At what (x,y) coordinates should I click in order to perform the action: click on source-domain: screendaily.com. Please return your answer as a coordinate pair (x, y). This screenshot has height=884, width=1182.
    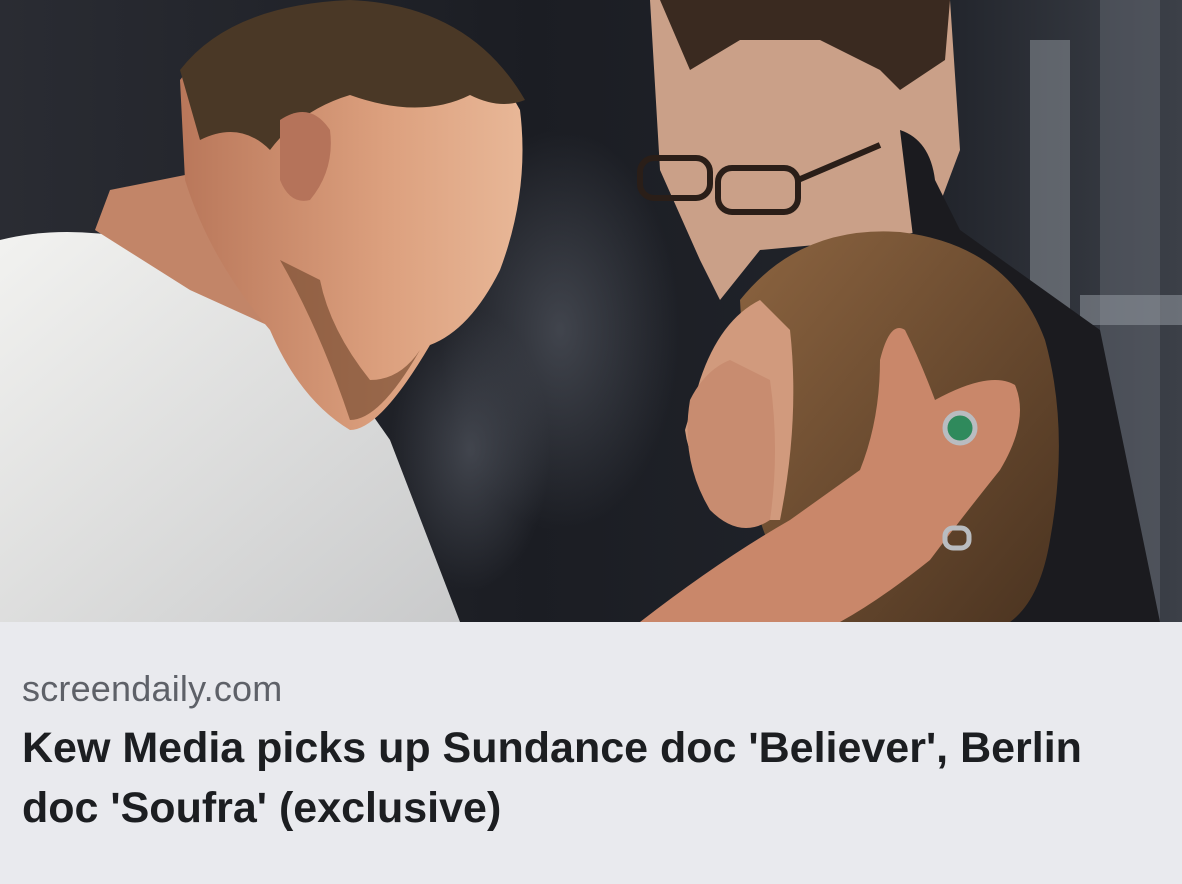
    Looking at the image, I should click on (152, 688).